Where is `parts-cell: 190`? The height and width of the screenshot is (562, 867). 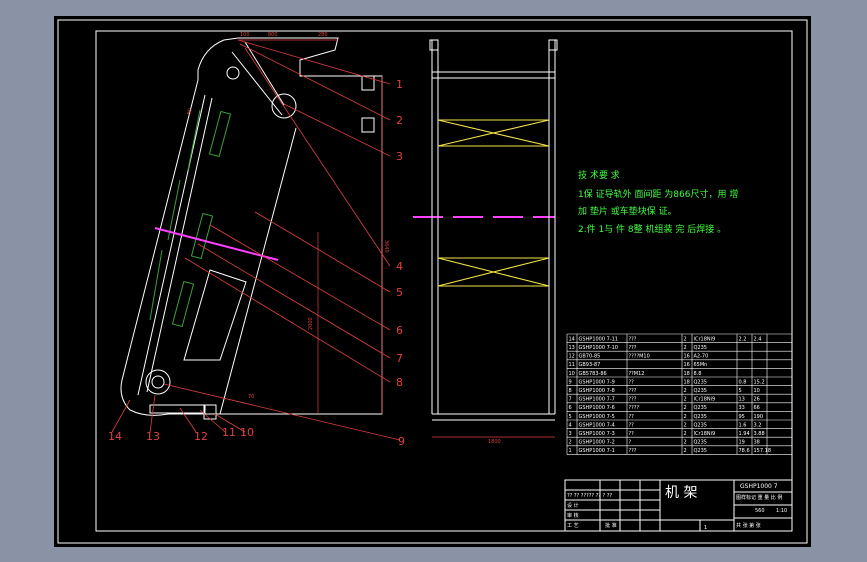 parts-cell: 190 is located at coordinates (759, 417).